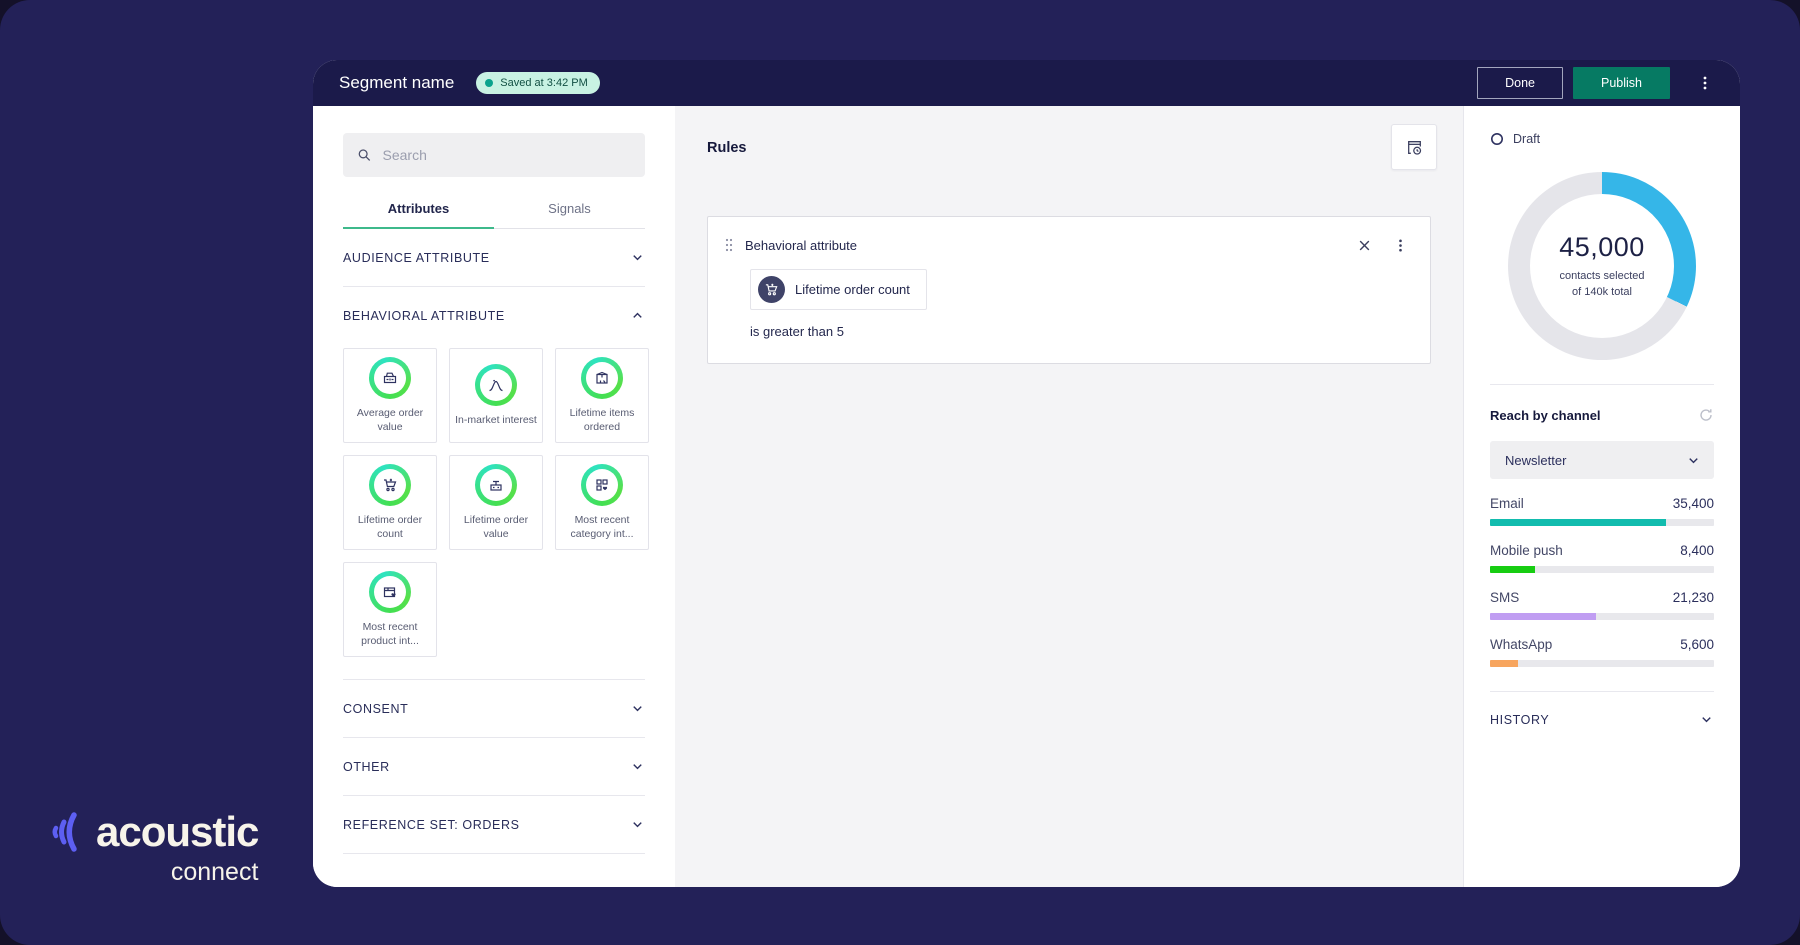 This screenshot has height=945, width=1800. Describe the element at coordinates (602, 419) in the screenshot. I see `attribute-tile-label: Lifetime items ordered` at that location.